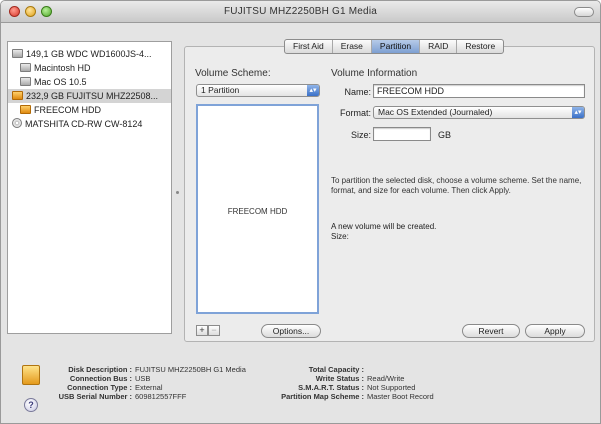  Describe the element at coordinates (336, 369) in the screenshot. I see `total-capacity-label: Total Capacity :` at that location.